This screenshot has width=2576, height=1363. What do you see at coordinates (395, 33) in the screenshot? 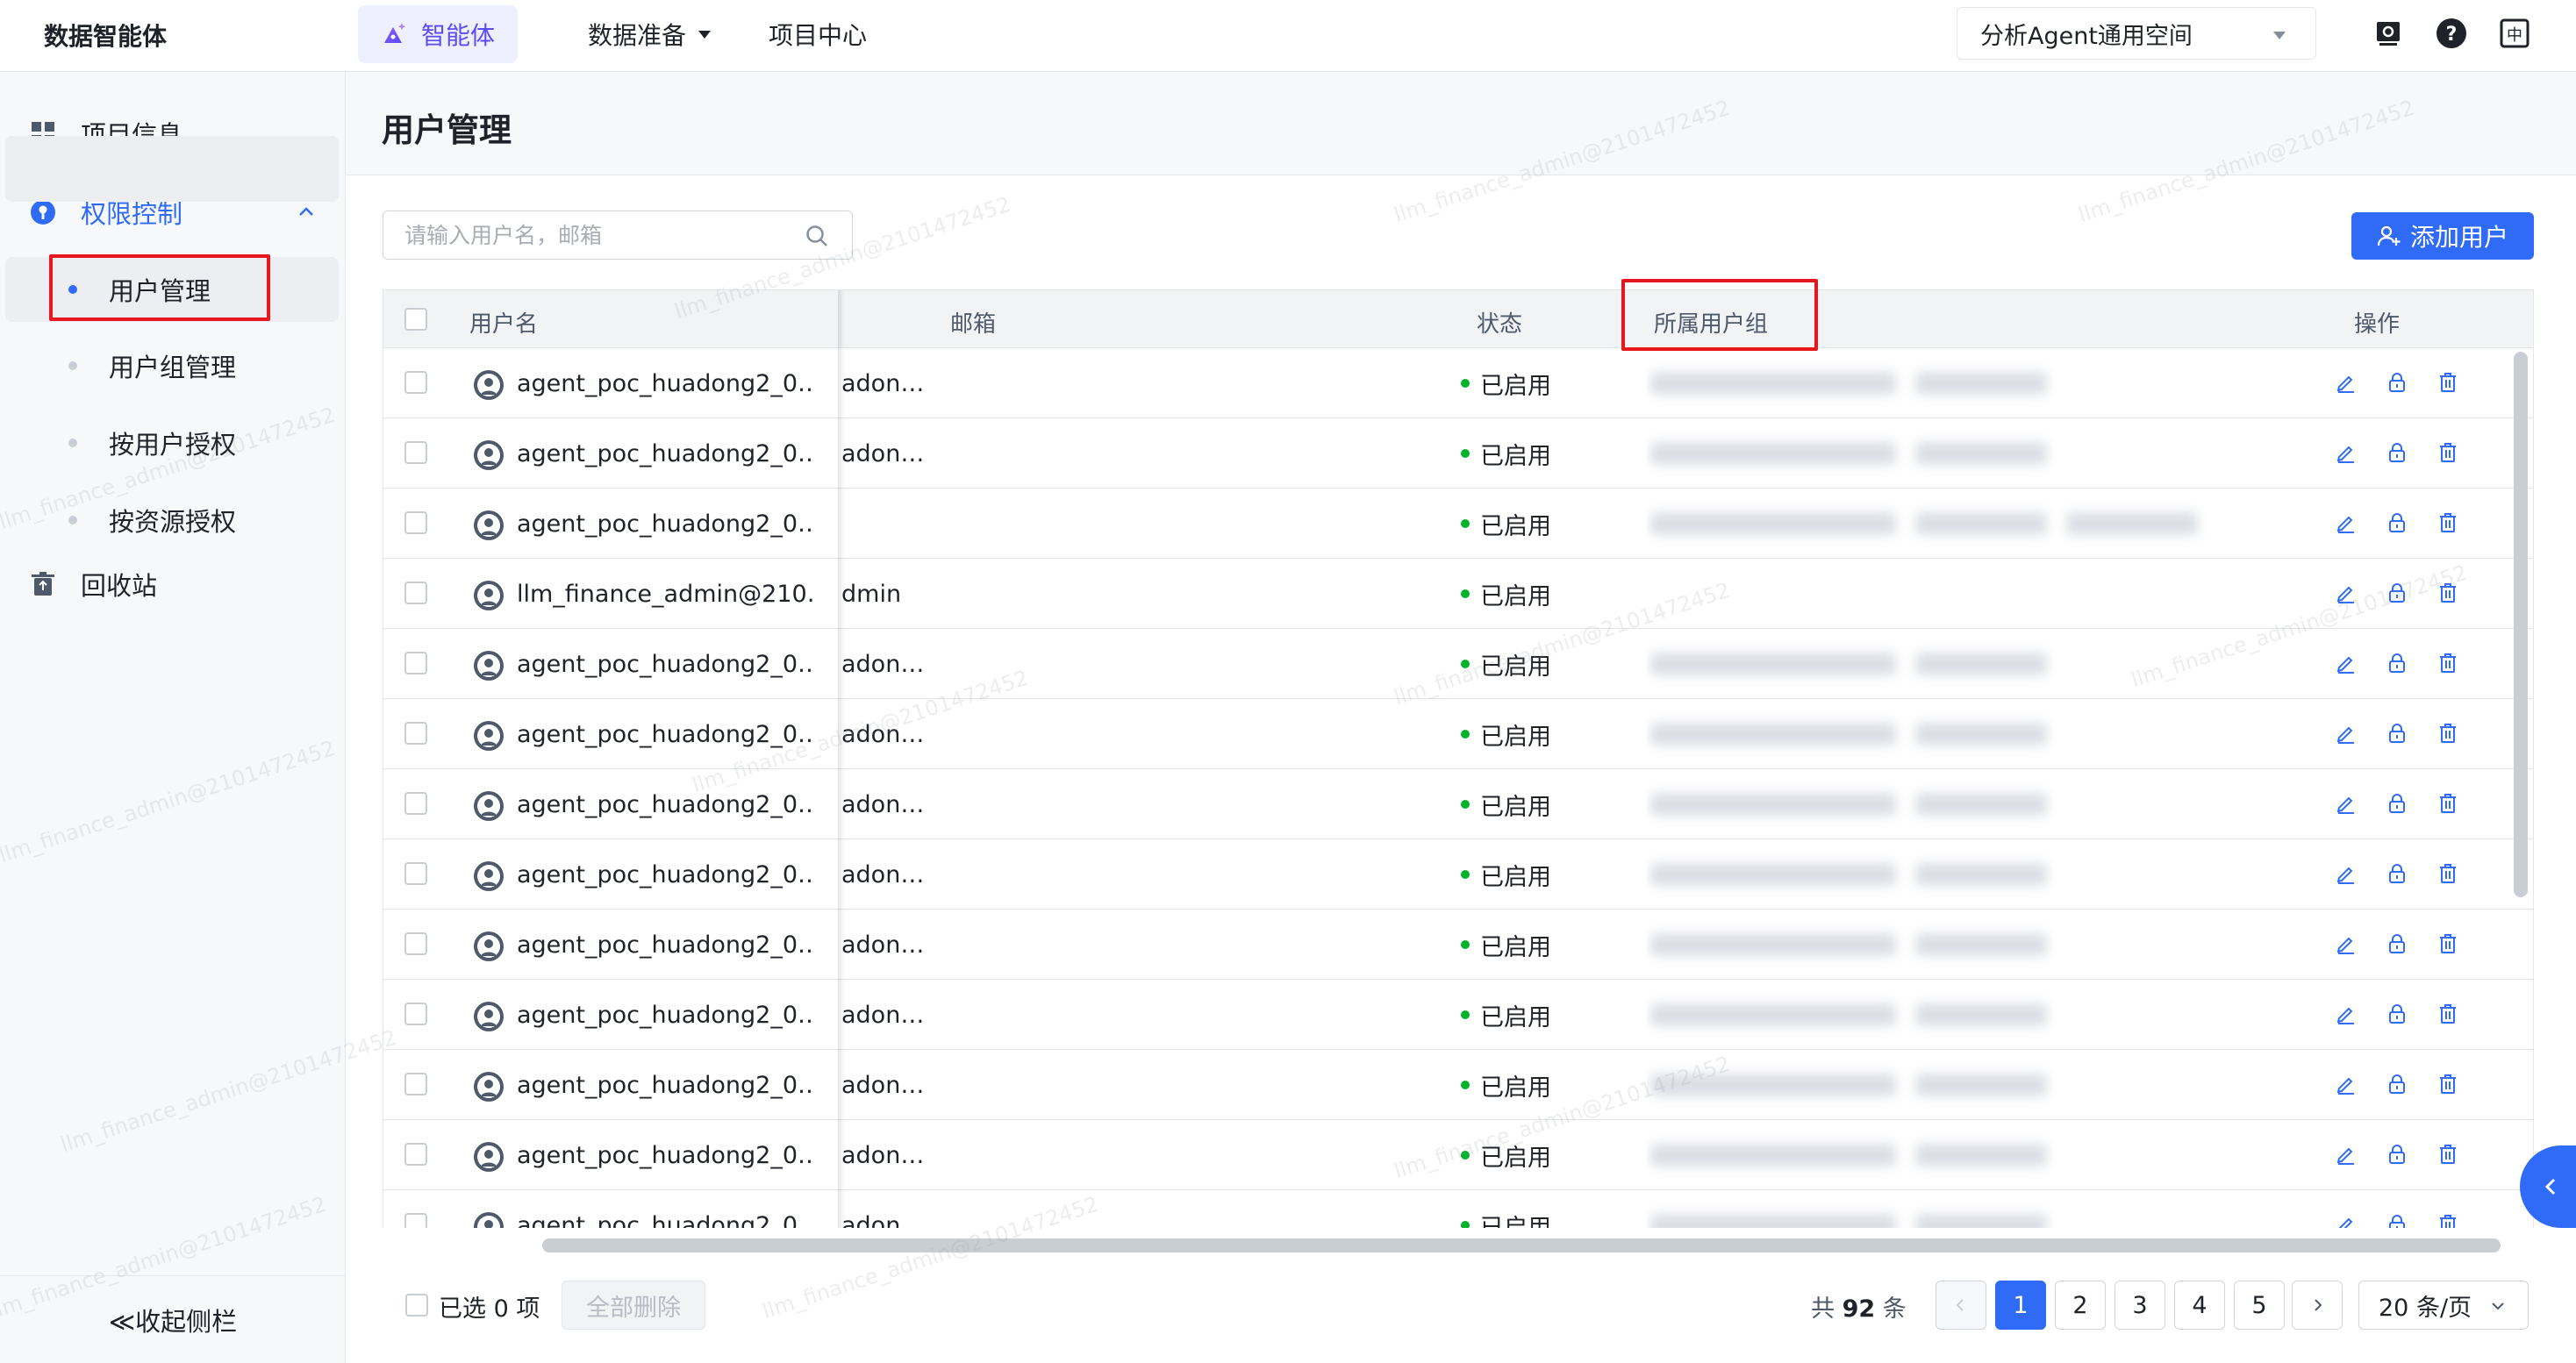
I see `agent-icon` at bounding box center [395, 33].